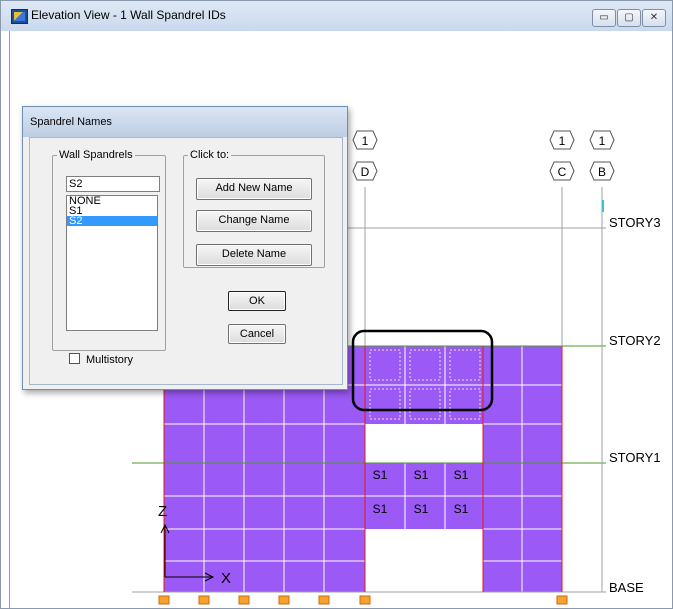  I want to click on spandrel-name-list: NONE S1 S2, so click(112, 263).